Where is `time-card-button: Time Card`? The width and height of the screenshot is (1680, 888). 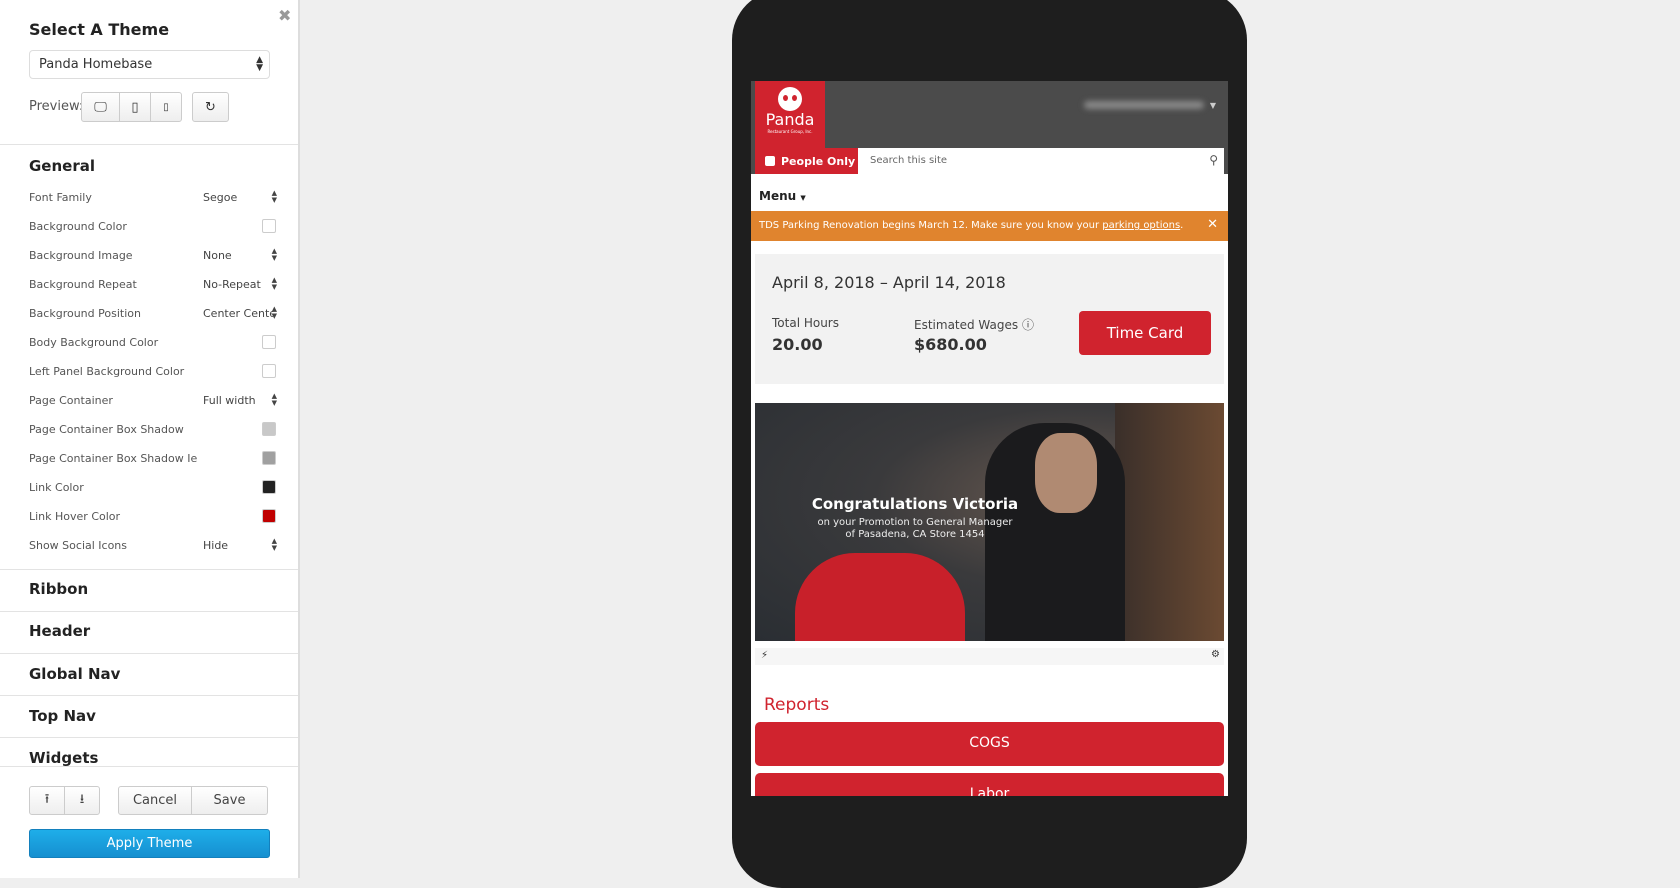 time-card-button: Time Card is located at coordinates (1145, 333).